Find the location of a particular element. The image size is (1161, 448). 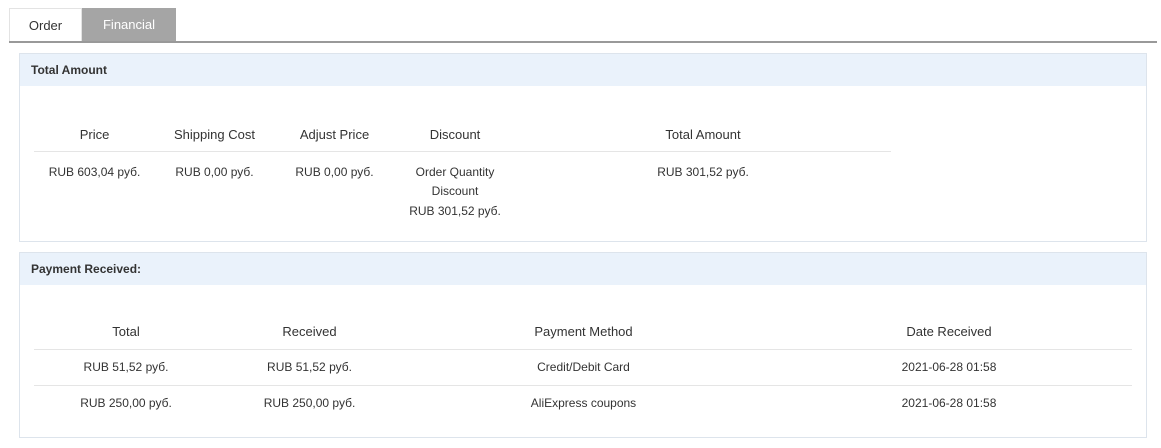

col-header-payment-method: Payment Method is located at coordinates (583, 332).